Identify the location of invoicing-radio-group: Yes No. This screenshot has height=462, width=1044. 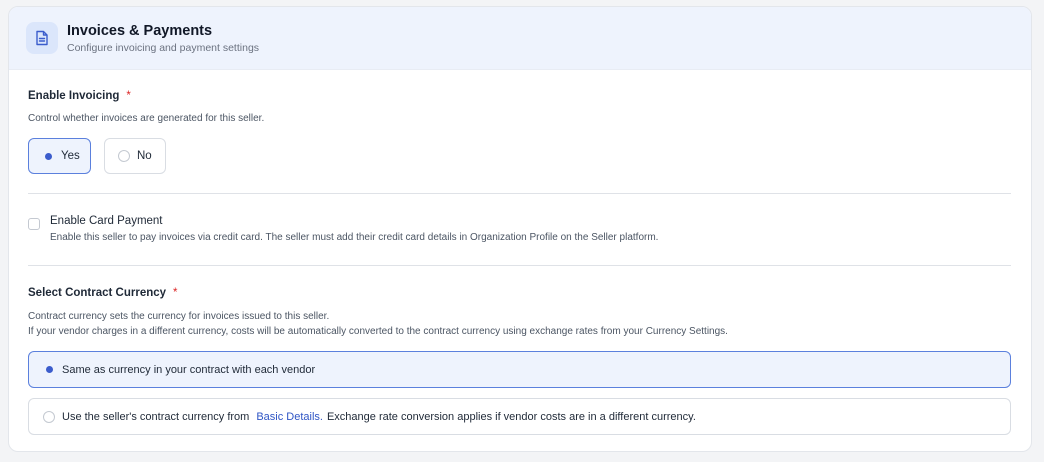
(519, 156).